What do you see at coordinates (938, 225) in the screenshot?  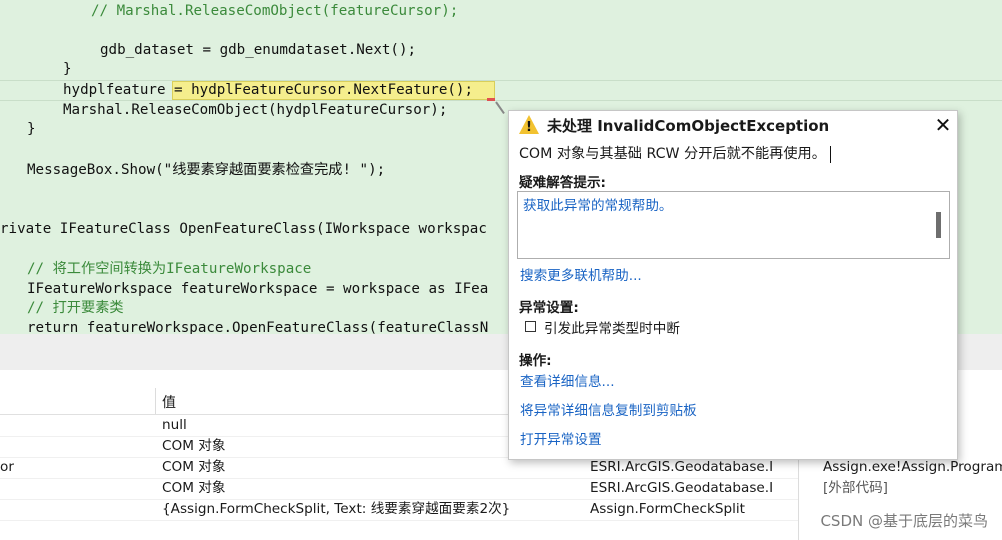 I see `scrollbar-thumb` at bounding box center [938, 225].